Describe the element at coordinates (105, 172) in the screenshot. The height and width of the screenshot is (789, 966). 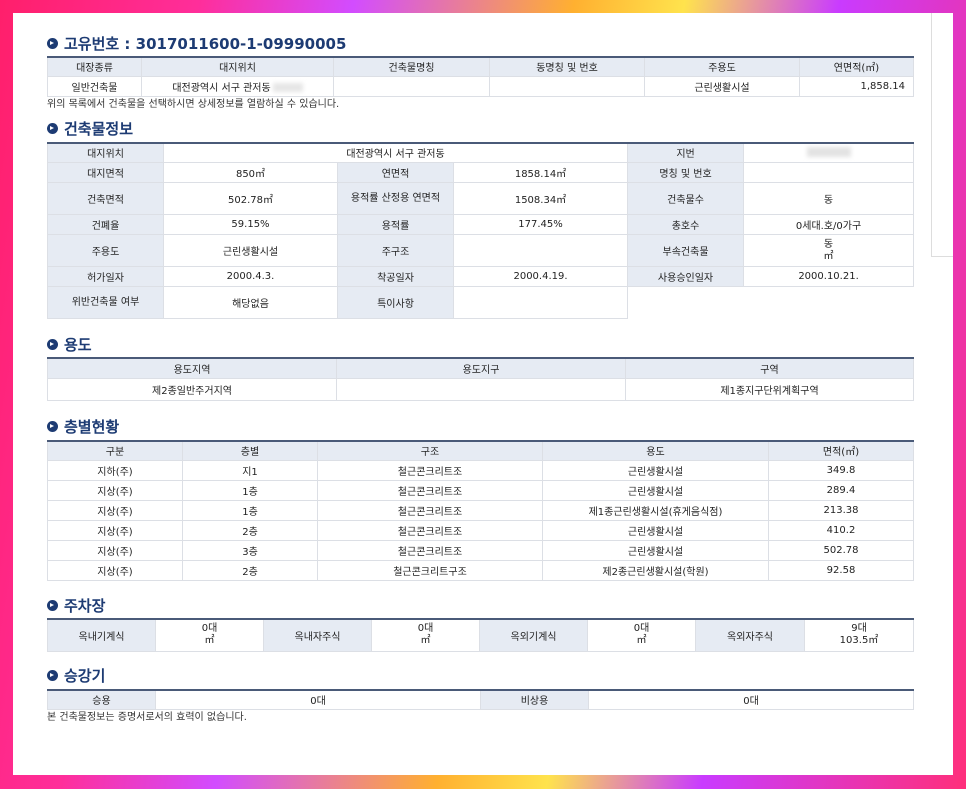
I see `label: 대지면적` at that location.